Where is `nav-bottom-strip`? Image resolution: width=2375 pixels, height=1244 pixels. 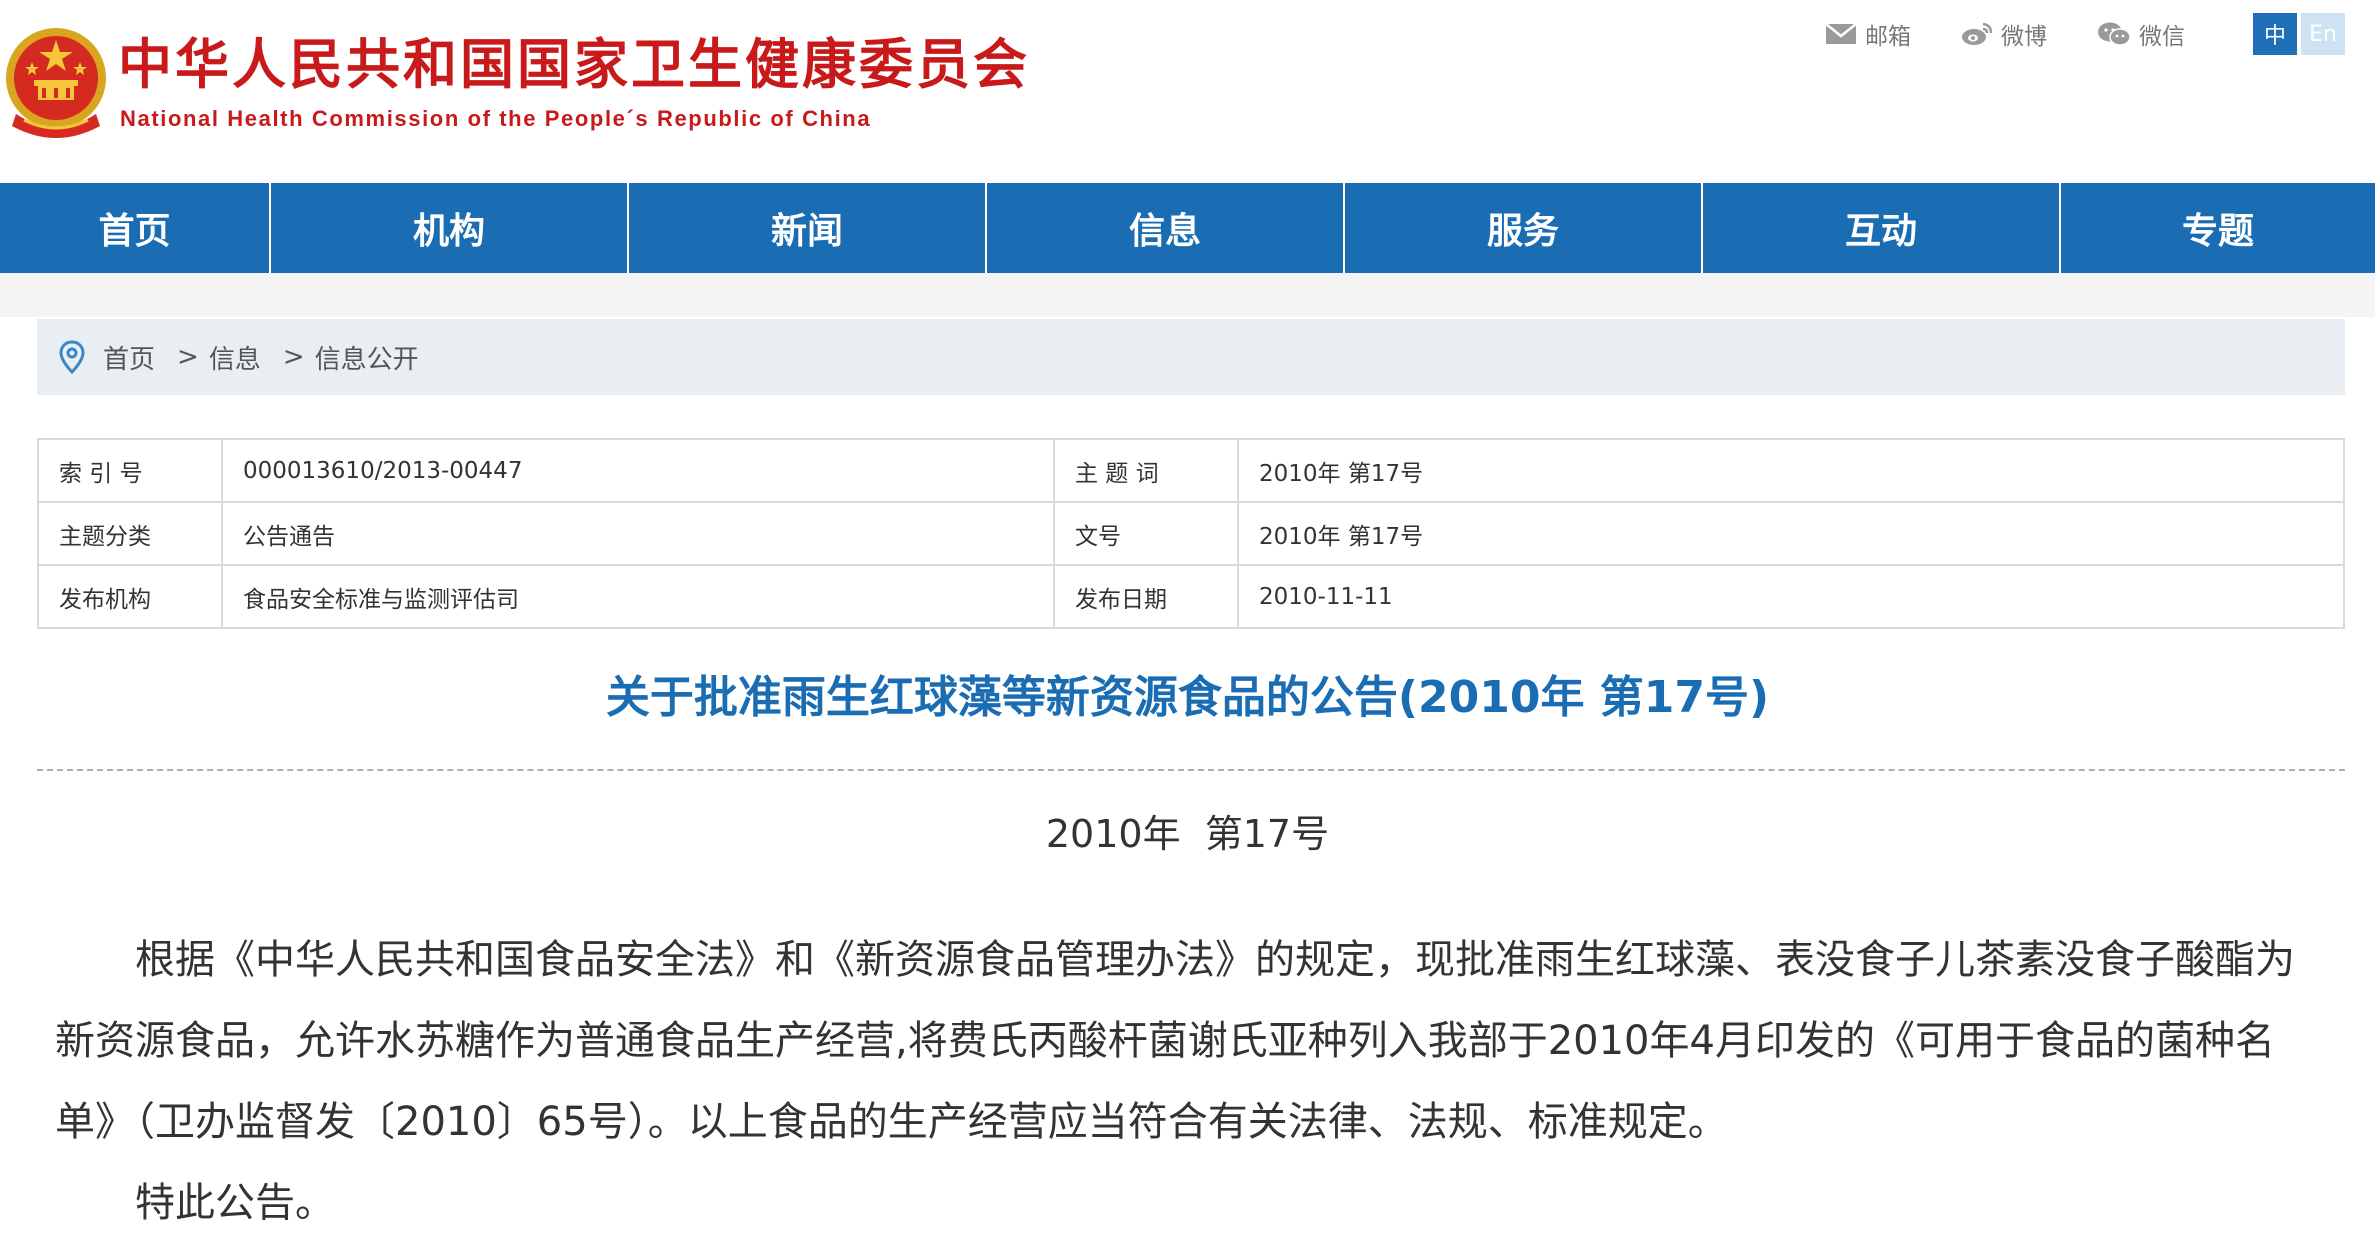
nav-bottom-strip is located at coordinates (1187, 295).